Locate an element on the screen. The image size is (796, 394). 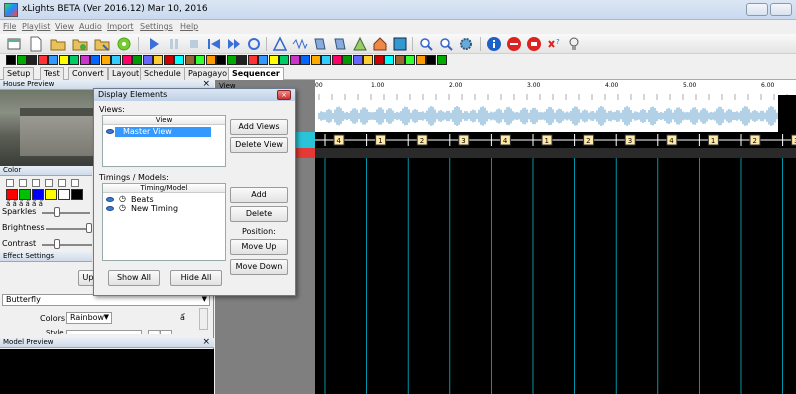
save-icon is located at coordinates (80, 44).